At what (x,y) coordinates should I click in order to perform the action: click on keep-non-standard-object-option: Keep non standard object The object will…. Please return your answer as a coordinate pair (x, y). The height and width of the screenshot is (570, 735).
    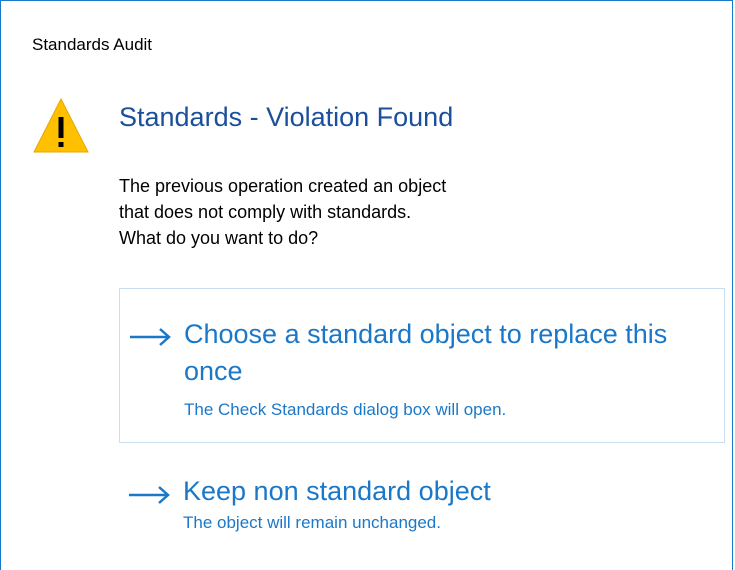
    Looking at the image, I should click on (422, 502).